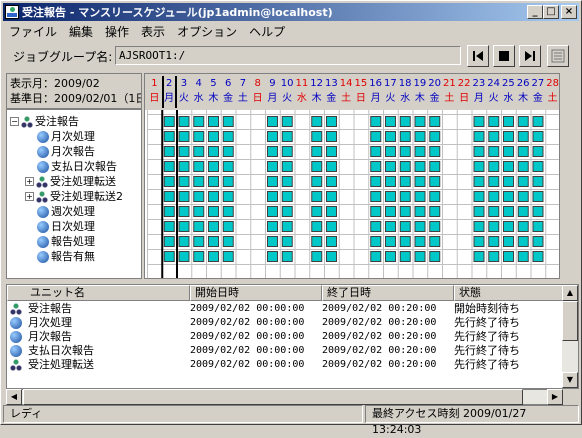  What do you see at coordinates (288, 55) in the screenshot?
I see `jobgroup-name-field: AJSROOT1:/` at bounding box center [288, 55].